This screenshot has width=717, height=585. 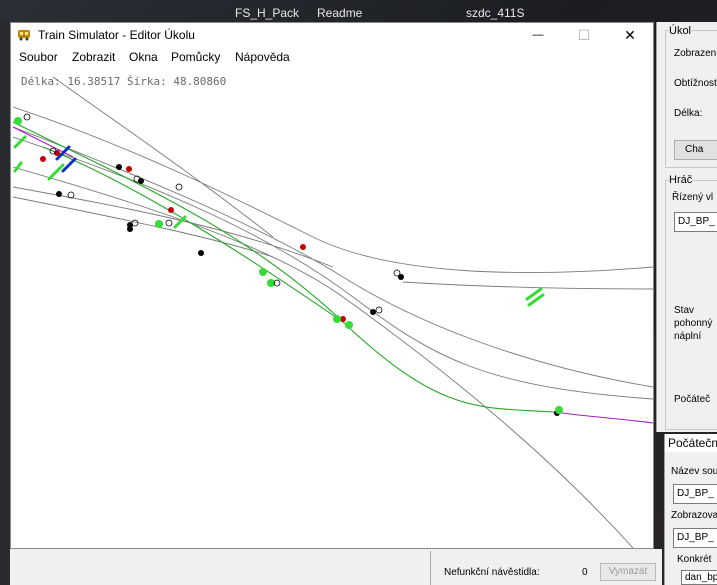 What do you see at coordinates (492, 572) in the screenshot?
I see `nefunkcni-navestidla-label: Nefunkční návěstidla:` at bounding box center [492, 572].